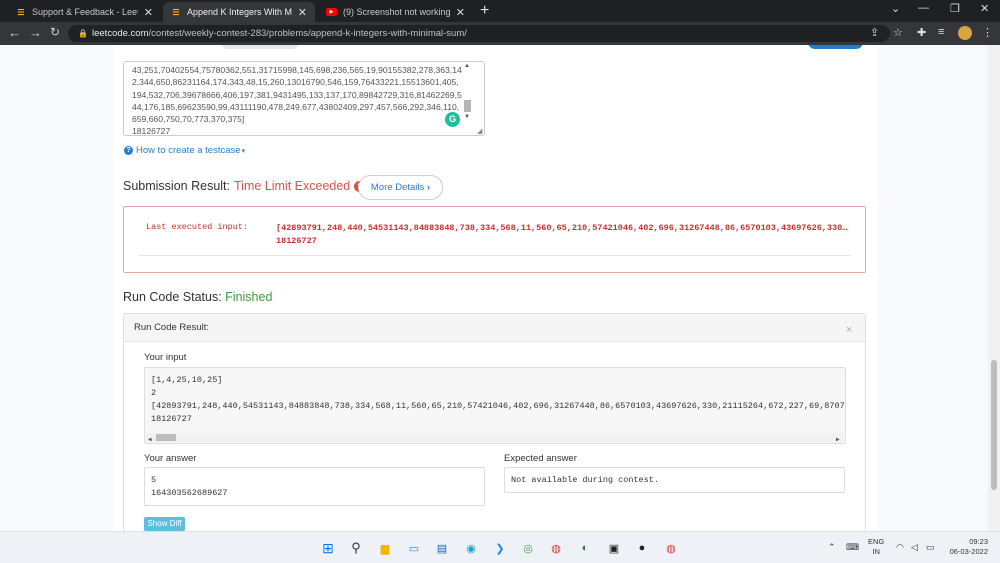 The width and height of the screenshot is (1000, 563). What do you see at coordinates (968, 551) in the screenshot?
I see `clock-date: 06-03-2022` at bounding box center [968, 551].